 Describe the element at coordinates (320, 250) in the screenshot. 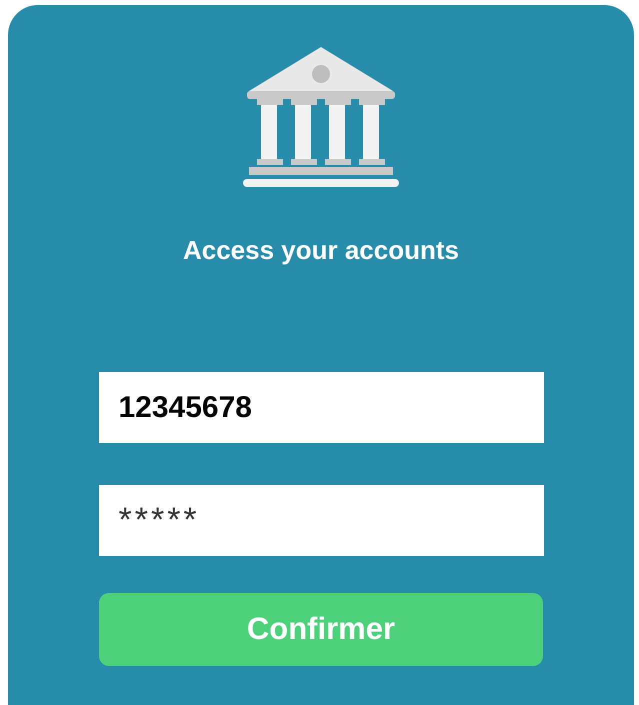

I see `login-title: Access your accounts` at that location.